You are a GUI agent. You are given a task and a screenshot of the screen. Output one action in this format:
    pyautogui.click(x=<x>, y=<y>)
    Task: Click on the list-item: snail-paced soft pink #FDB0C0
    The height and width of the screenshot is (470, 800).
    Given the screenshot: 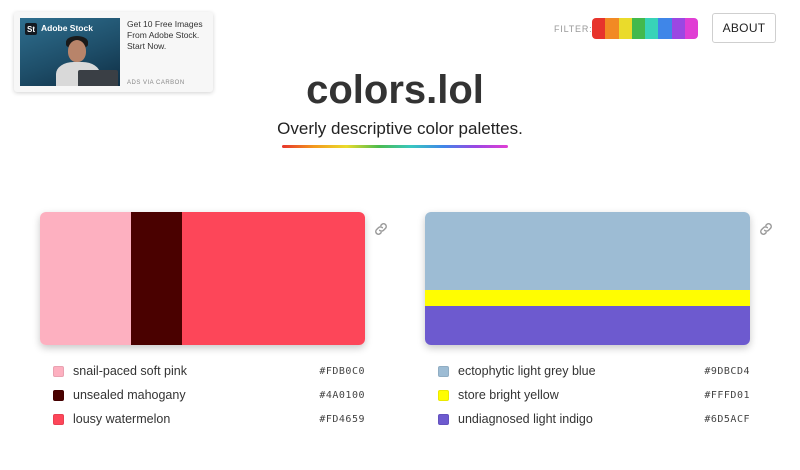 What is the action you would take?
    pyautogui.click(x=209, y=371)
    